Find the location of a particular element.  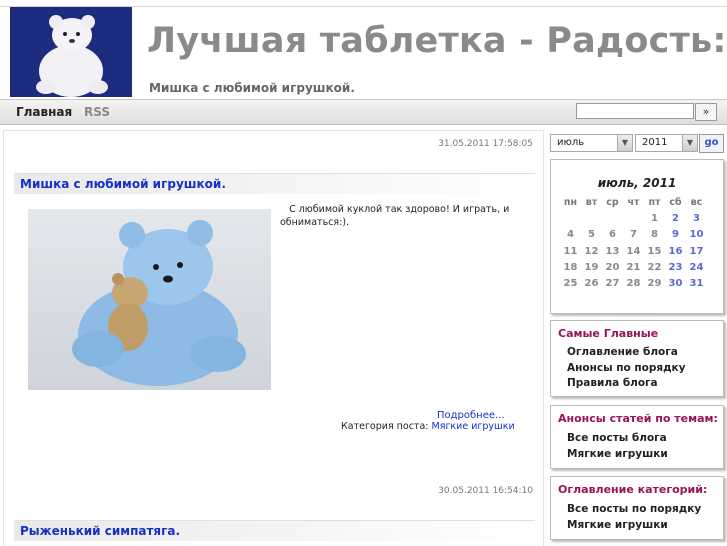

post-category-line: Категория поста: Мягкие игрушки is located at coordinates (428, 426).